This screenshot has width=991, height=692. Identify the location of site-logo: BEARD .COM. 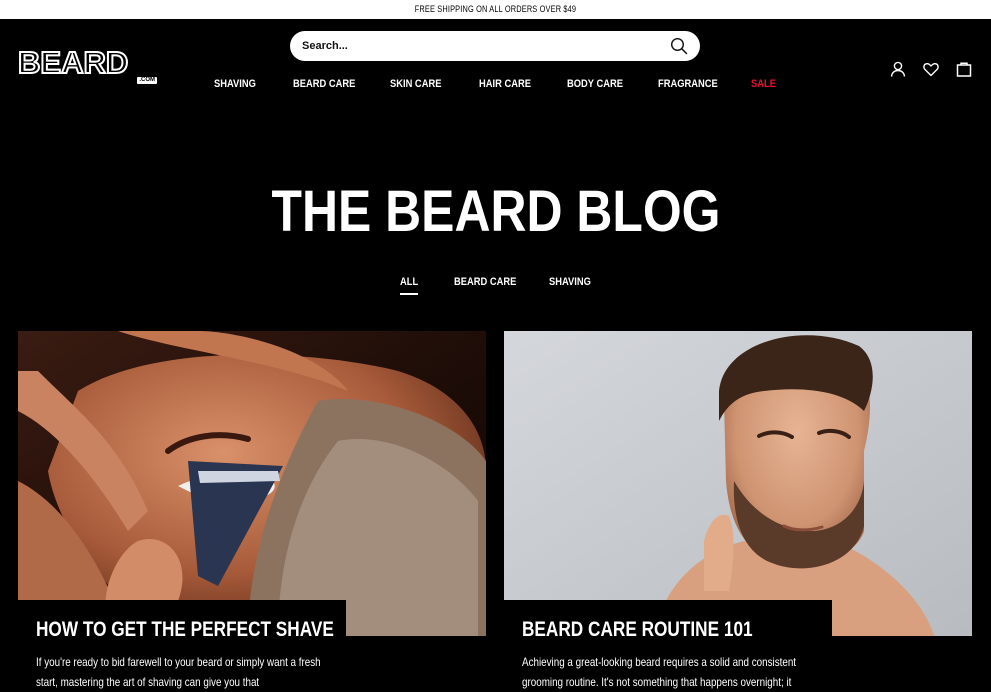
(88, 66).